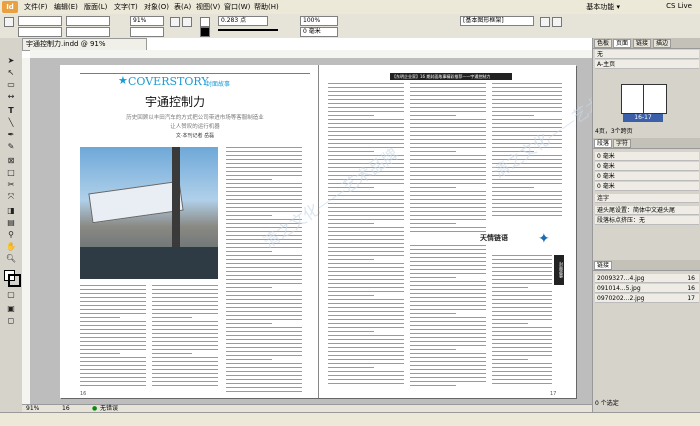 This screenshot has width=700, height=426. Describe the element at coordinates (647, 176) in the screenshot. I see `space-before-row: 0 毫米` at that location.